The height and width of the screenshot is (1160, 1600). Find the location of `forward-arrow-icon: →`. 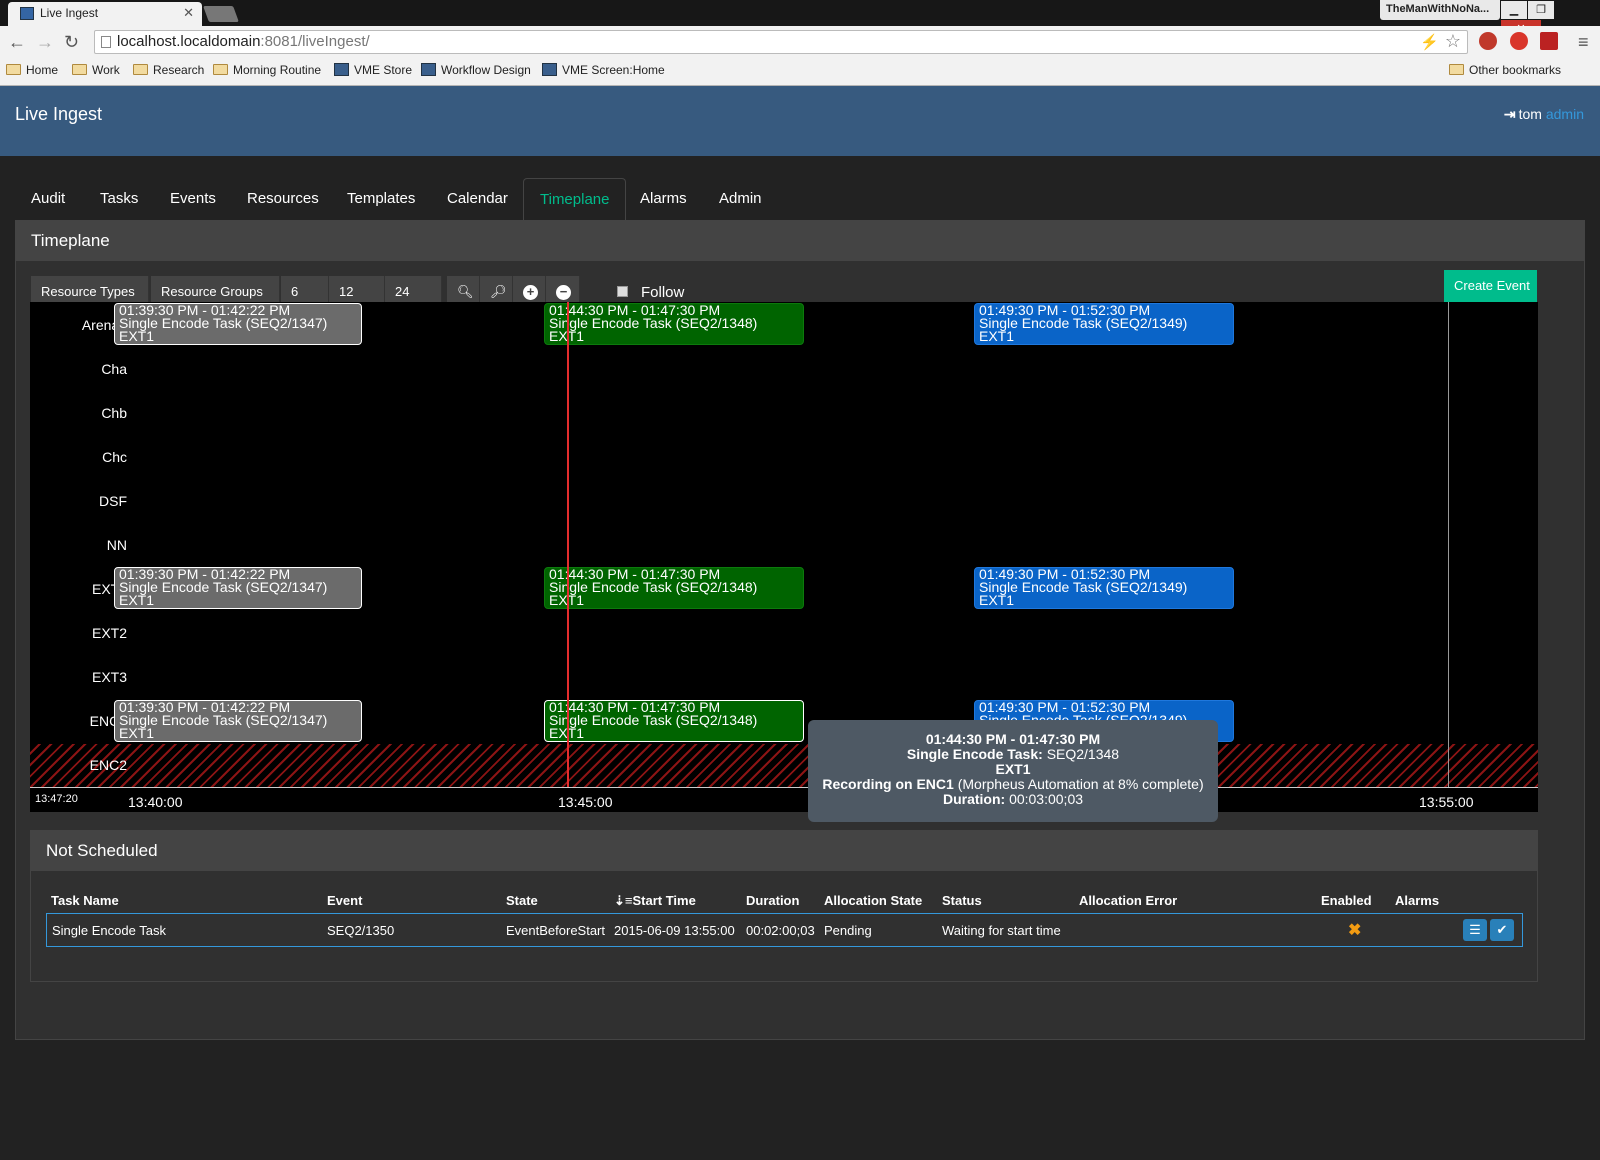

forward-arrow-icon: → is located at coordinates (45, 42).